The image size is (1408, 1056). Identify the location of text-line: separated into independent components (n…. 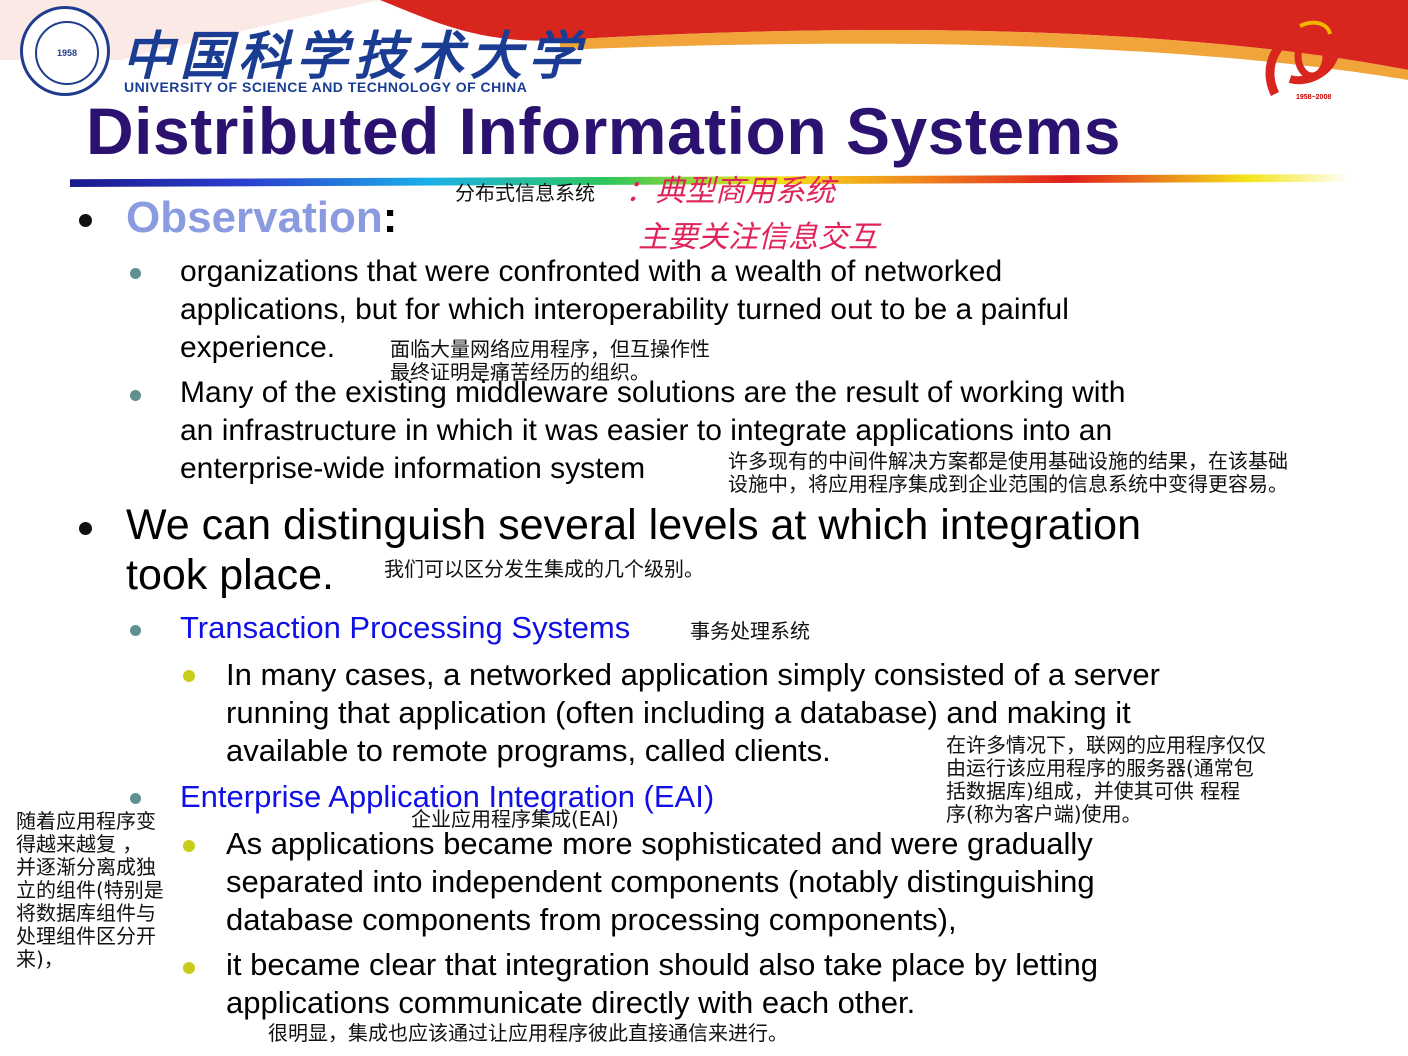
(660, 881).